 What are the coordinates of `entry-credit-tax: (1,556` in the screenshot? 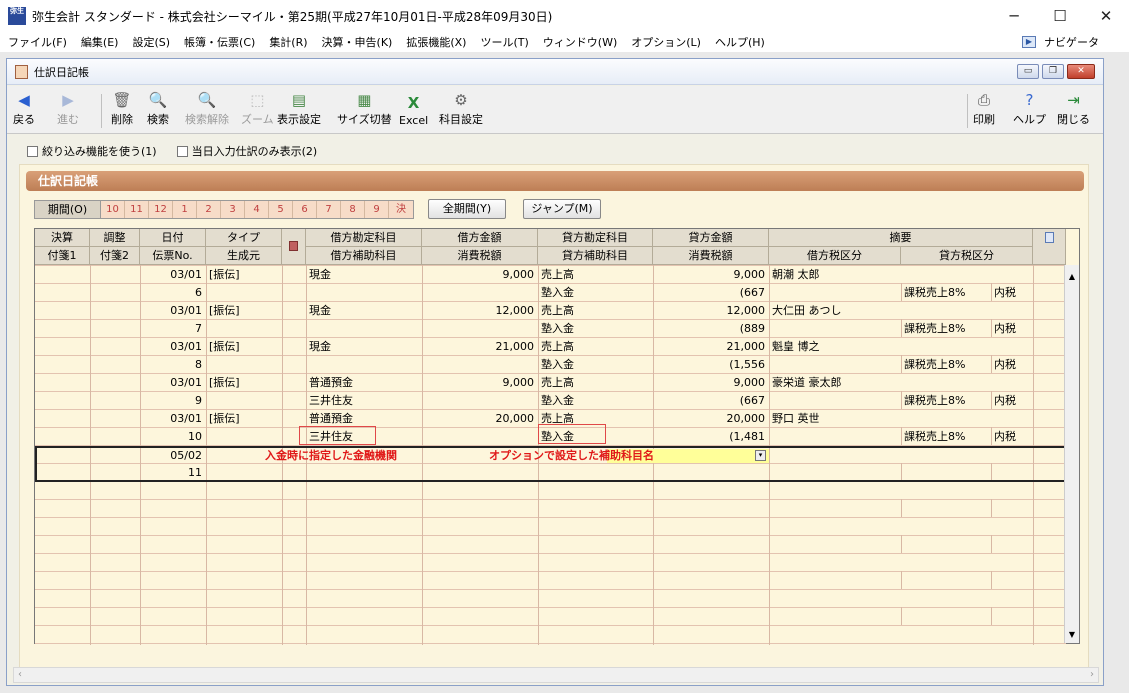 It's located at (711, 365).